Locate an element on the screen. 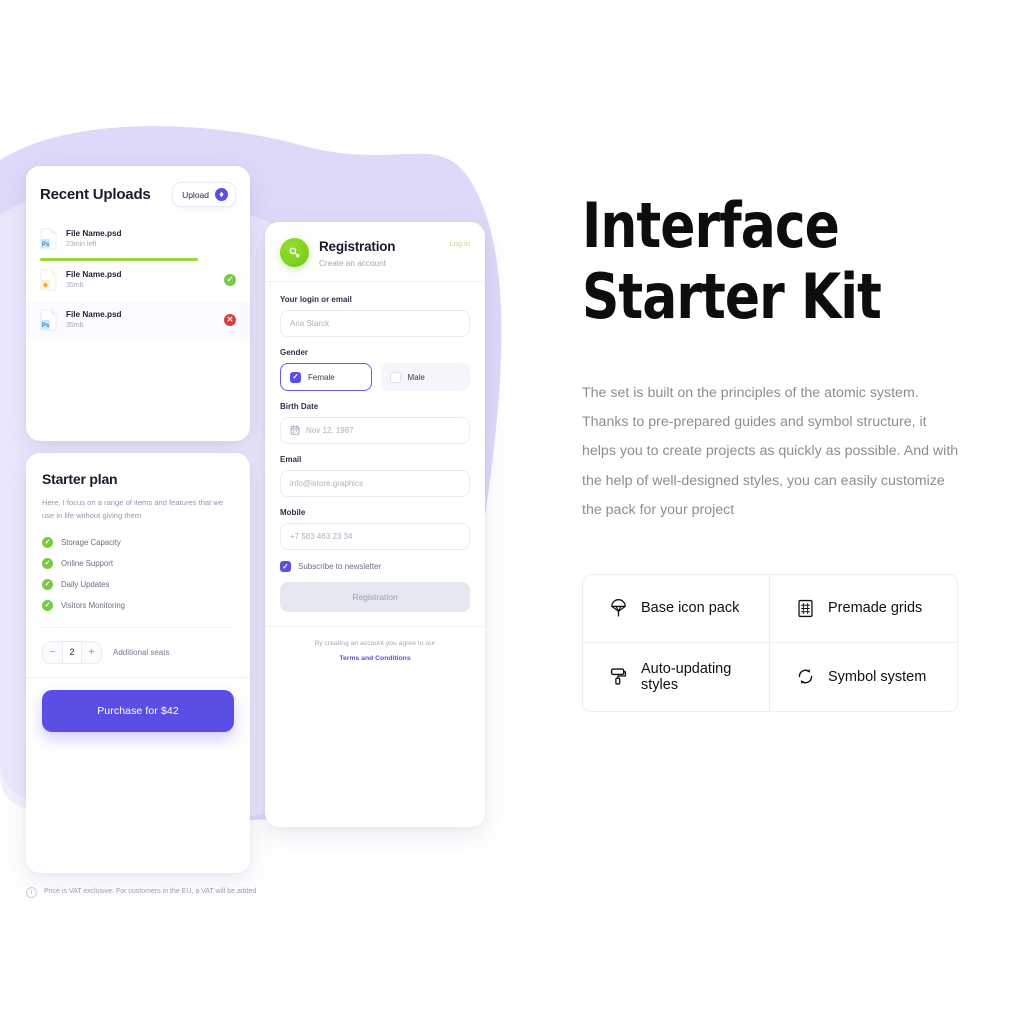  paint-roller-icon is located at coordinates (618, 676).